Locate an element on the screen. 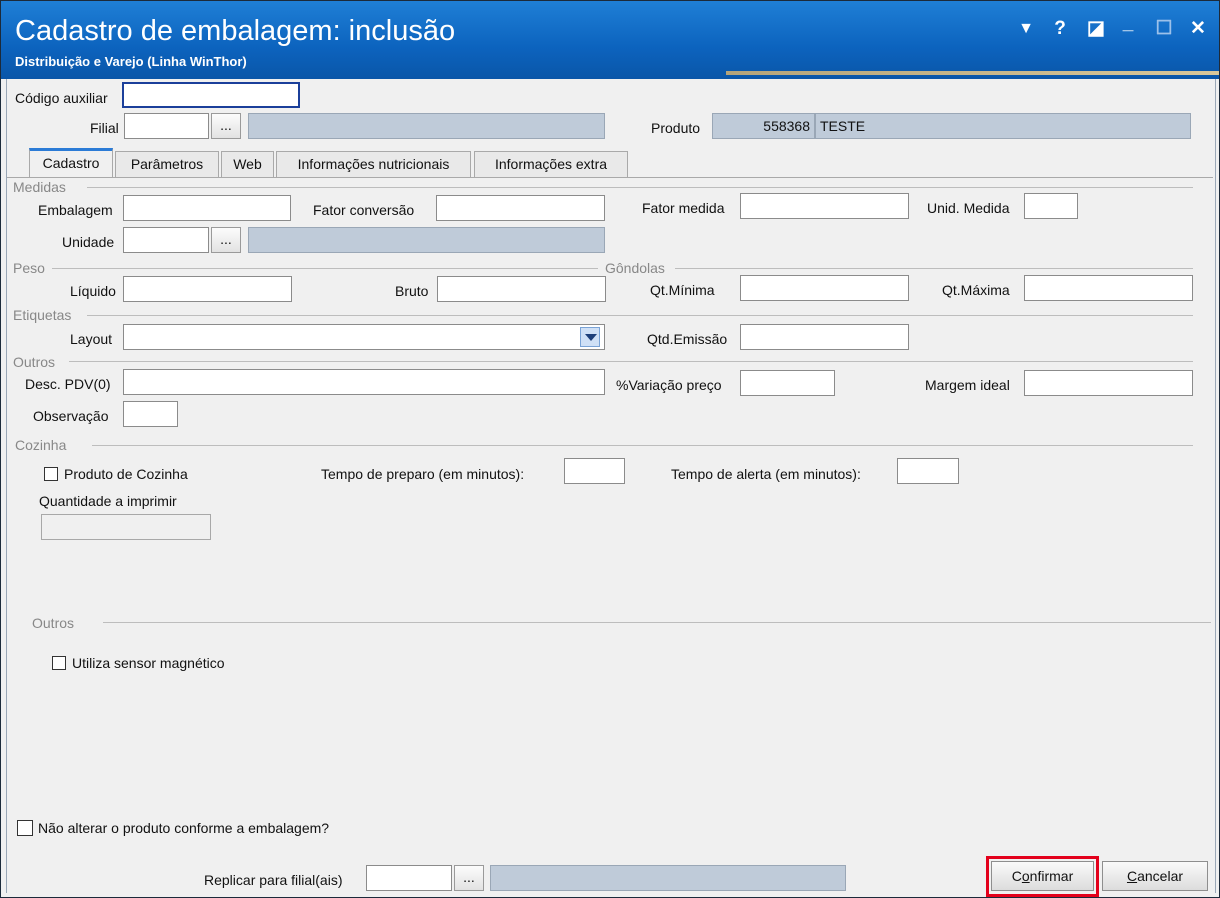  filial-description-field is located at coordinates (426, 126).